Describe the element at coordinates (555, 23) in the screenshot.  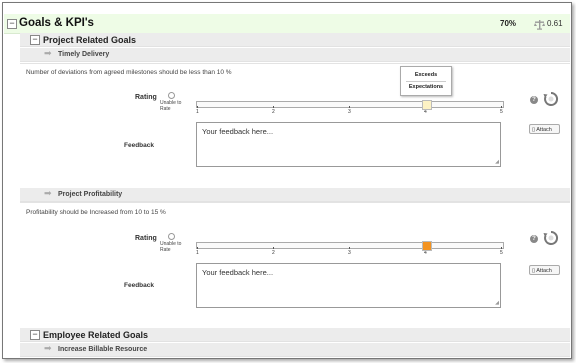
I see `goals-score: 0.61` at that location.